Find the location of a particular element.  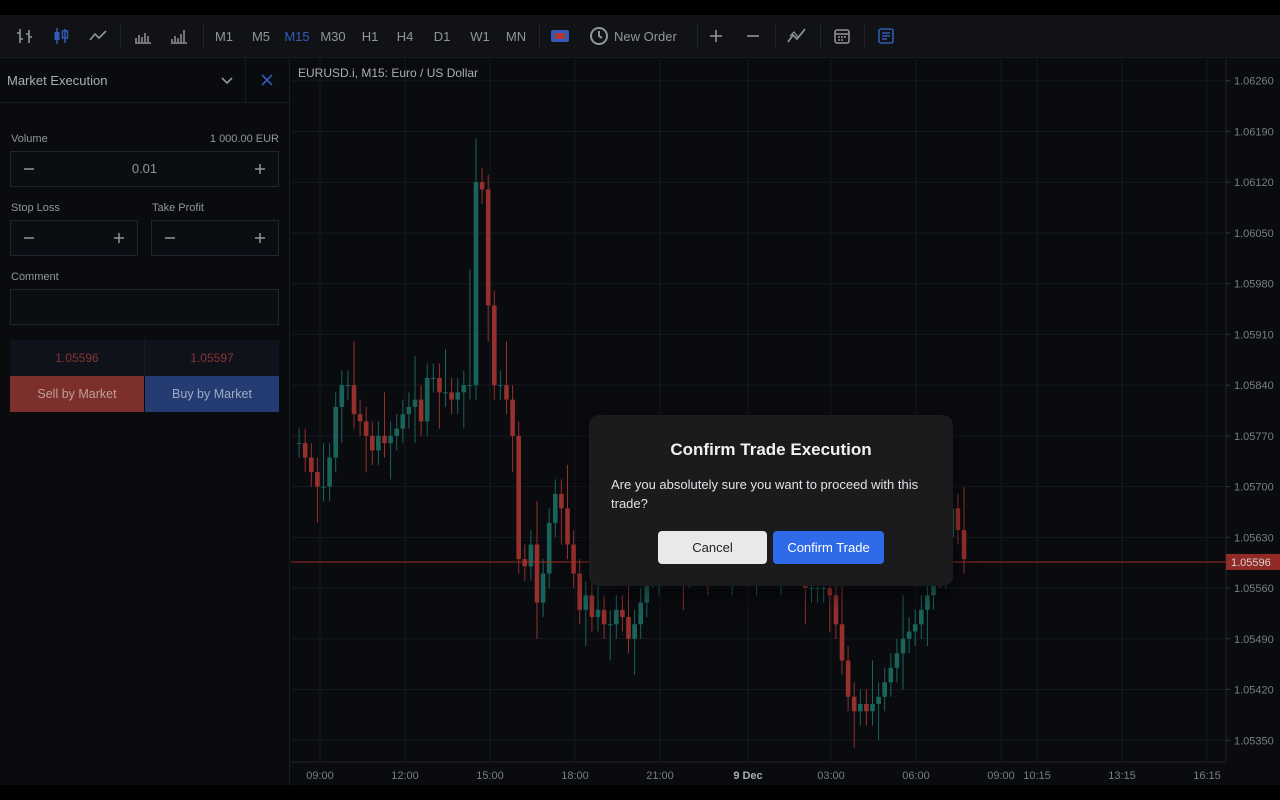

confirm-trade-button: Confirm Trade is located at coordinates (828, 547).